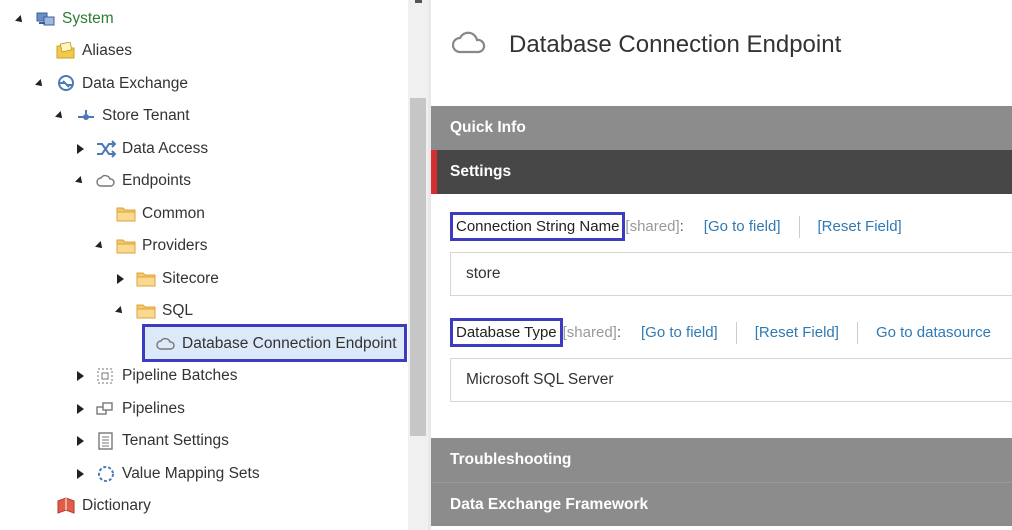 The width and height of the screenshot is (1012, 530). What do you see at coordinates (156, 180) in the screenshot?
I see `tree-item-label: Endpoints` at bounding box center [156, 180].